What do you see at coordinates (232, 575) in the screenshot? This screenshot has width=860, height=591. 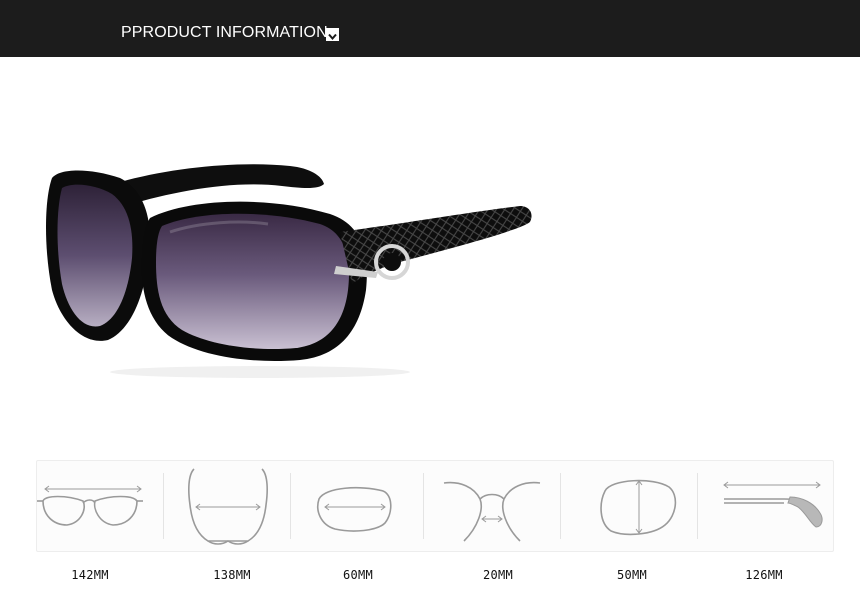 I see `dimension-value: 138MM` at bounding box center [232, 575].